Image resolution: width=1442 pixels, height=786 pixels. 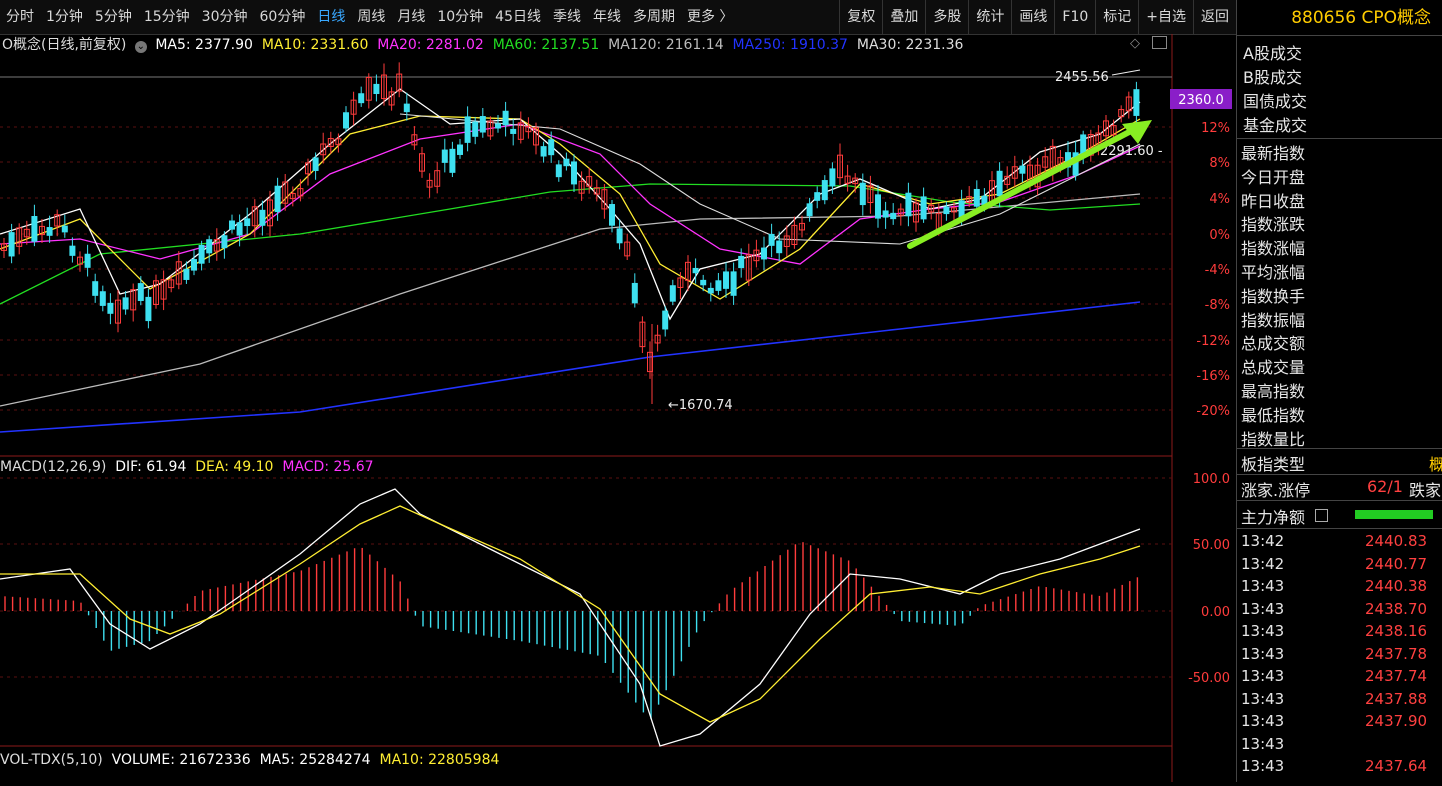 What do you see at coordinates (371, 17) in the screenshot?
I see `tab-period-7: 周线` at bounding box center [371, 17].